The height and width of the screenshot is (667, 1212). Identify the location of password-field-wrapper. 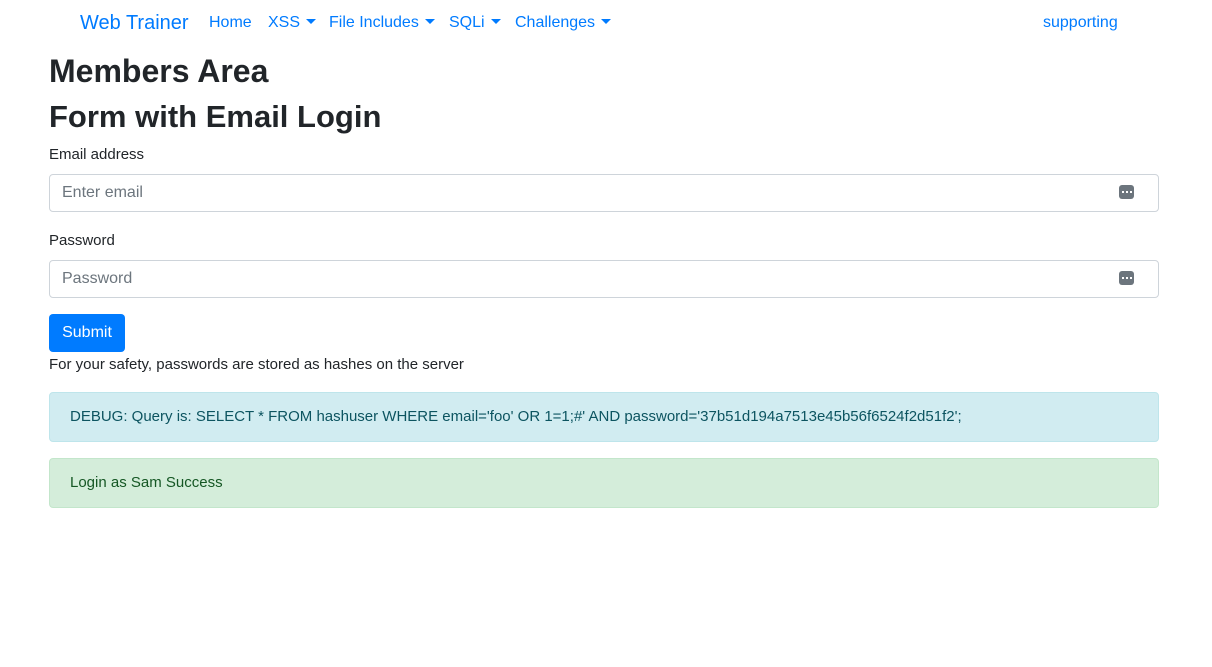
(604, 279).